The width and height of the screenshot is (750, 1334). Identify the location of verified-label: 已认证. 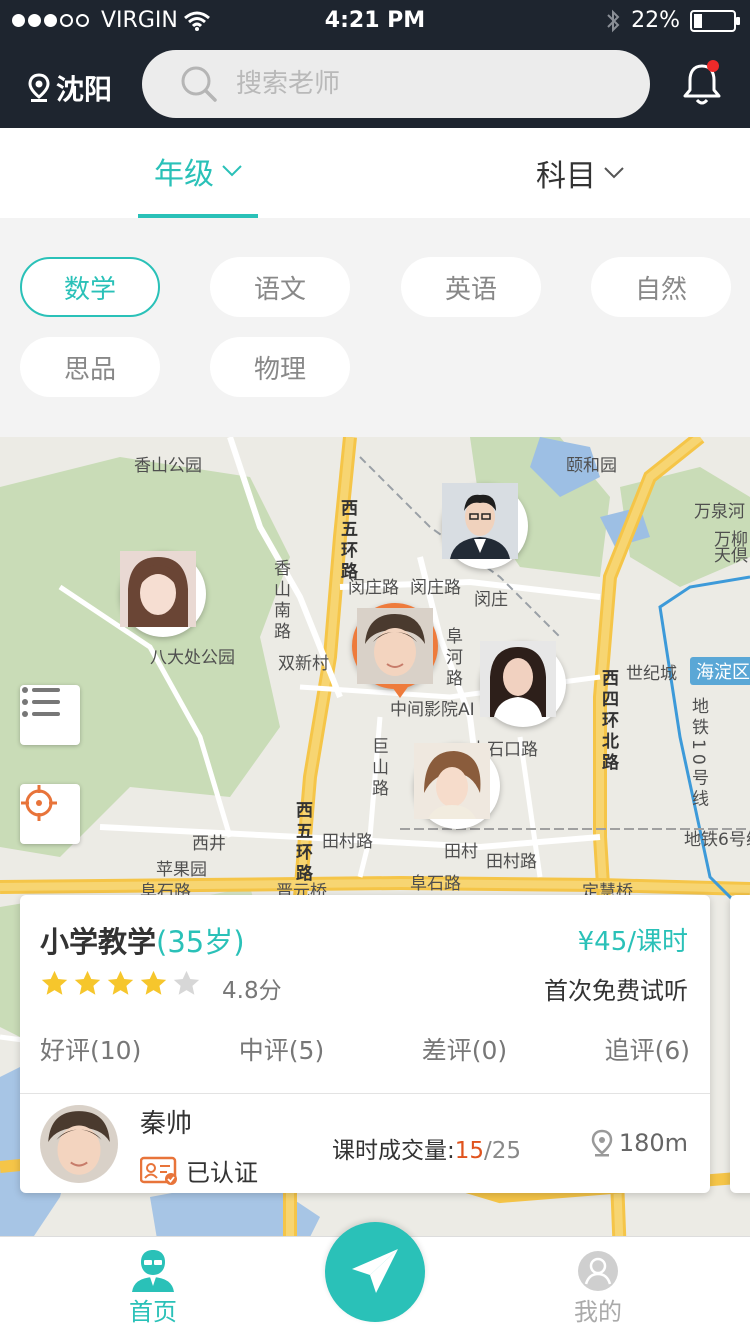
(222, 1173).